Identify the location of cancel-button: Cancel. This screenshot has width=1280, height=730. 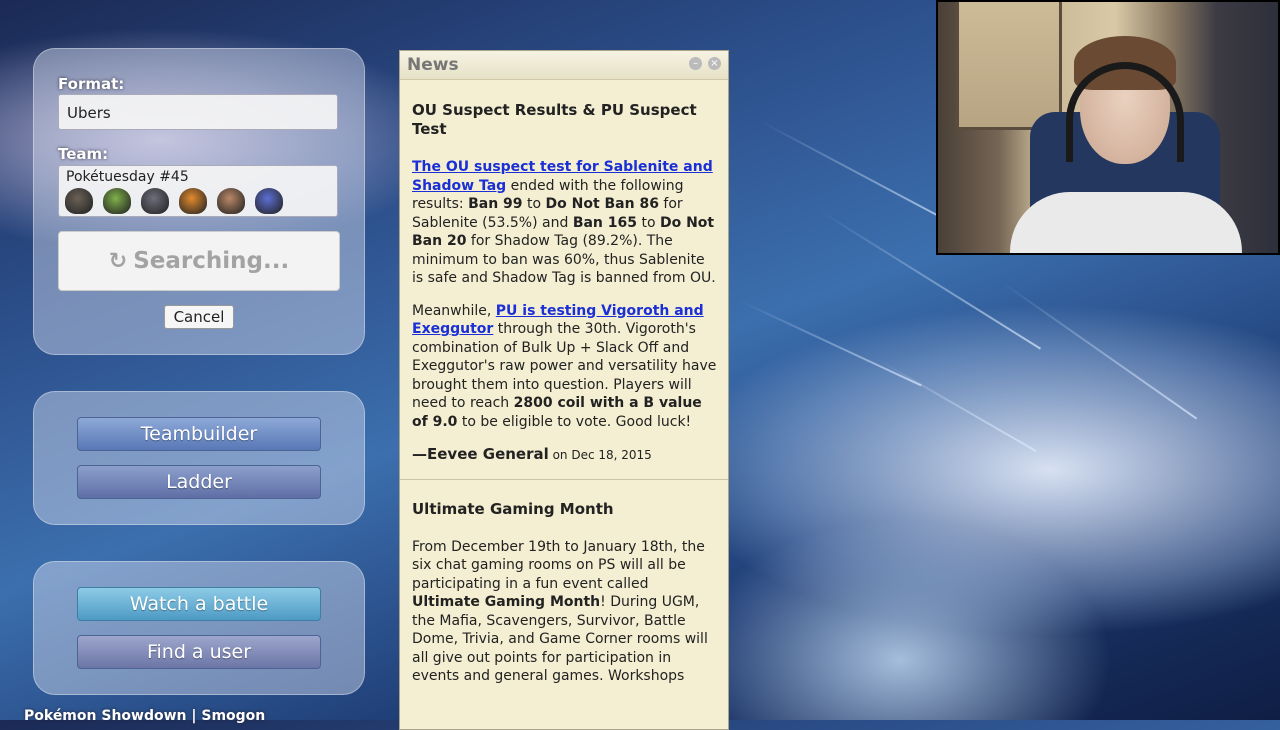
(199, 317).